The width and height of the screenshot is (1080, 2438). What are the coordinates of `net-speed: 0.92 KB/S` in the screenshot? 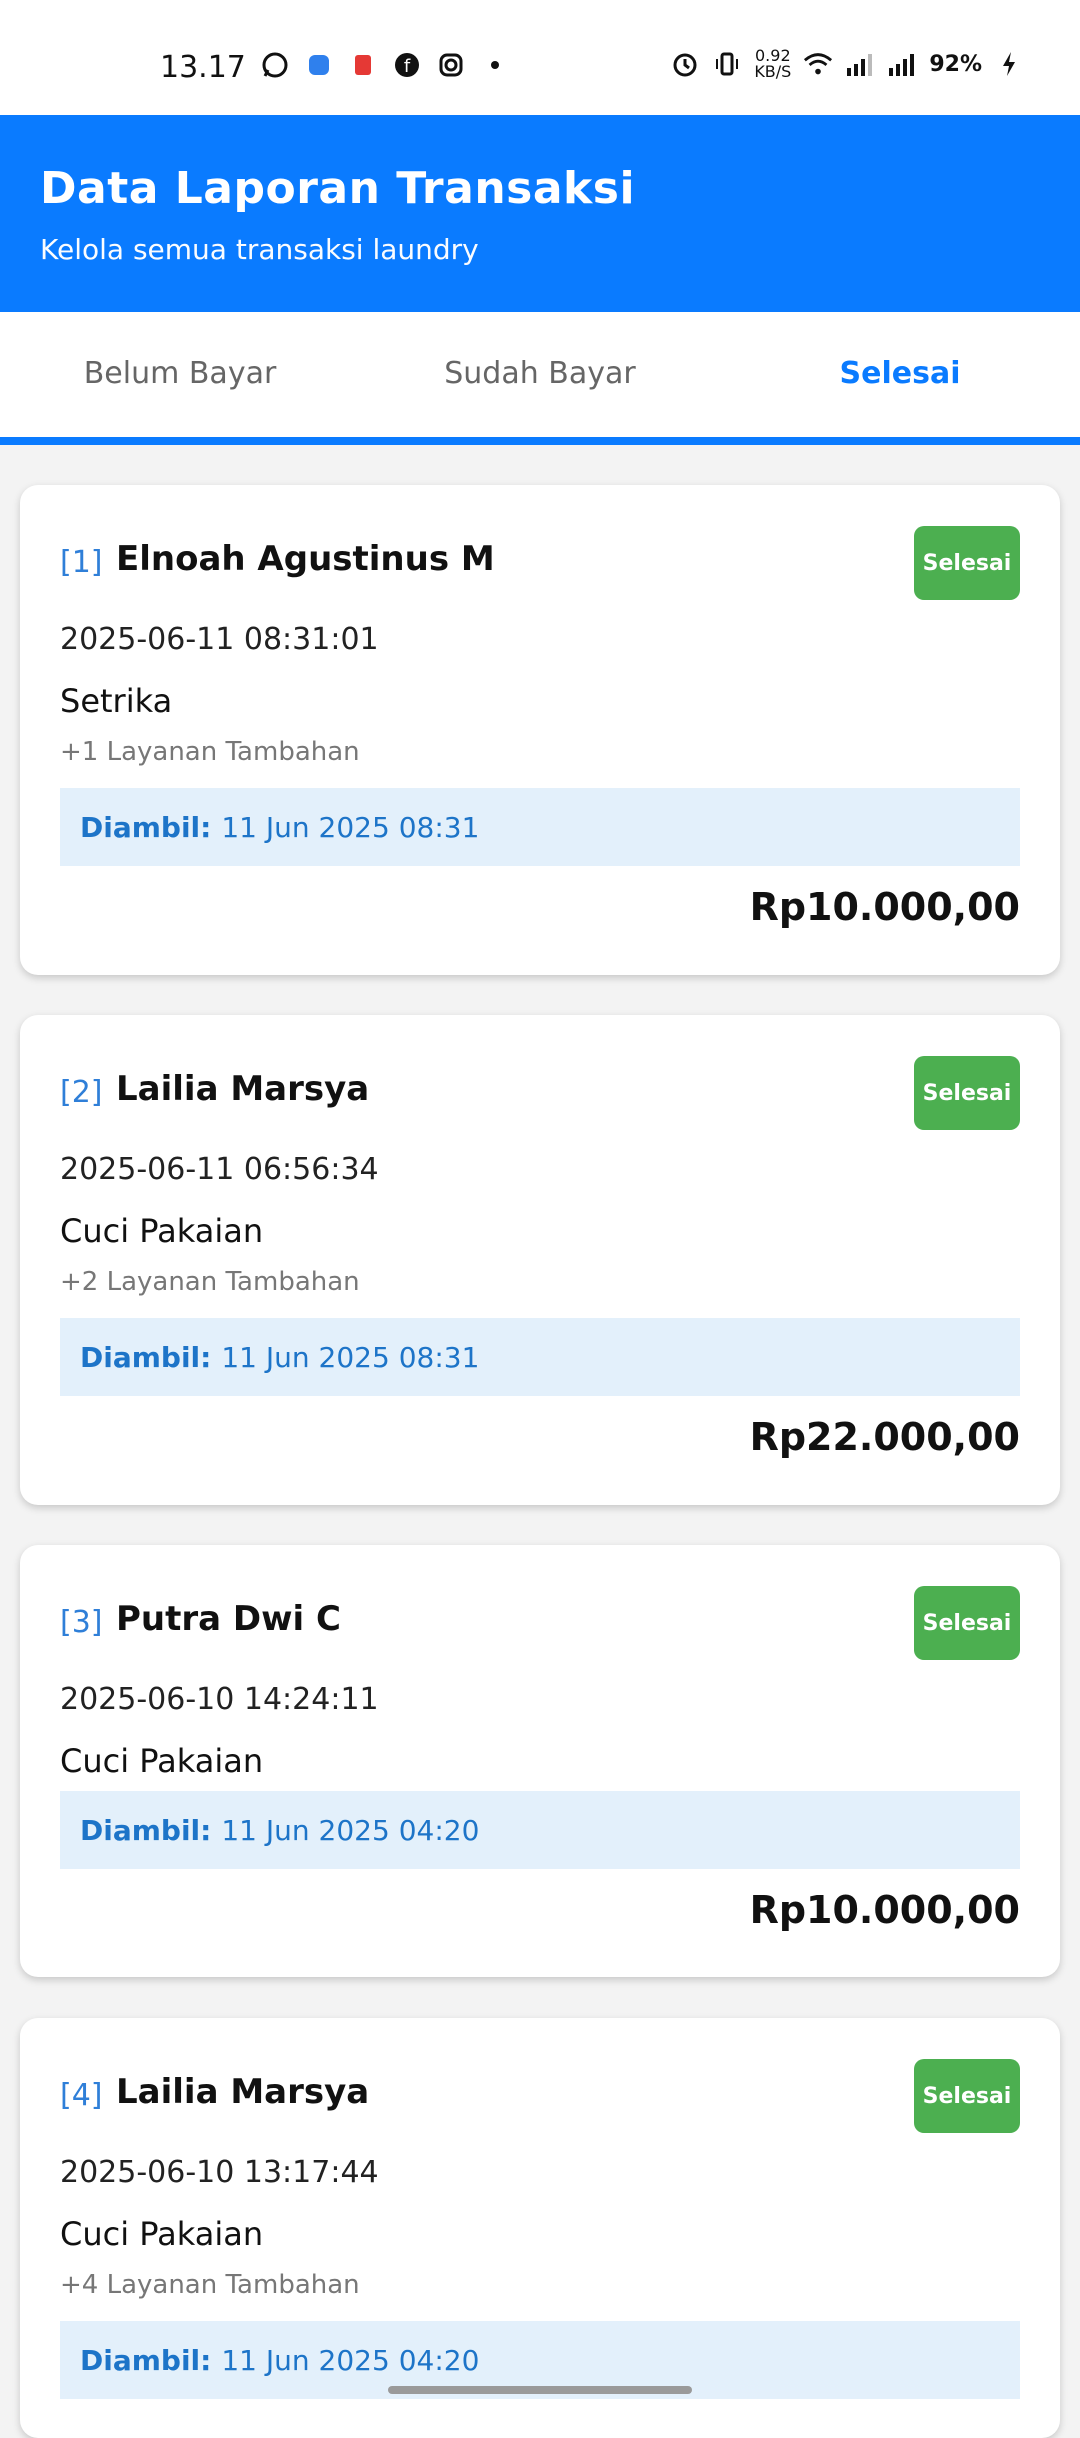 It's located at (772, 64).